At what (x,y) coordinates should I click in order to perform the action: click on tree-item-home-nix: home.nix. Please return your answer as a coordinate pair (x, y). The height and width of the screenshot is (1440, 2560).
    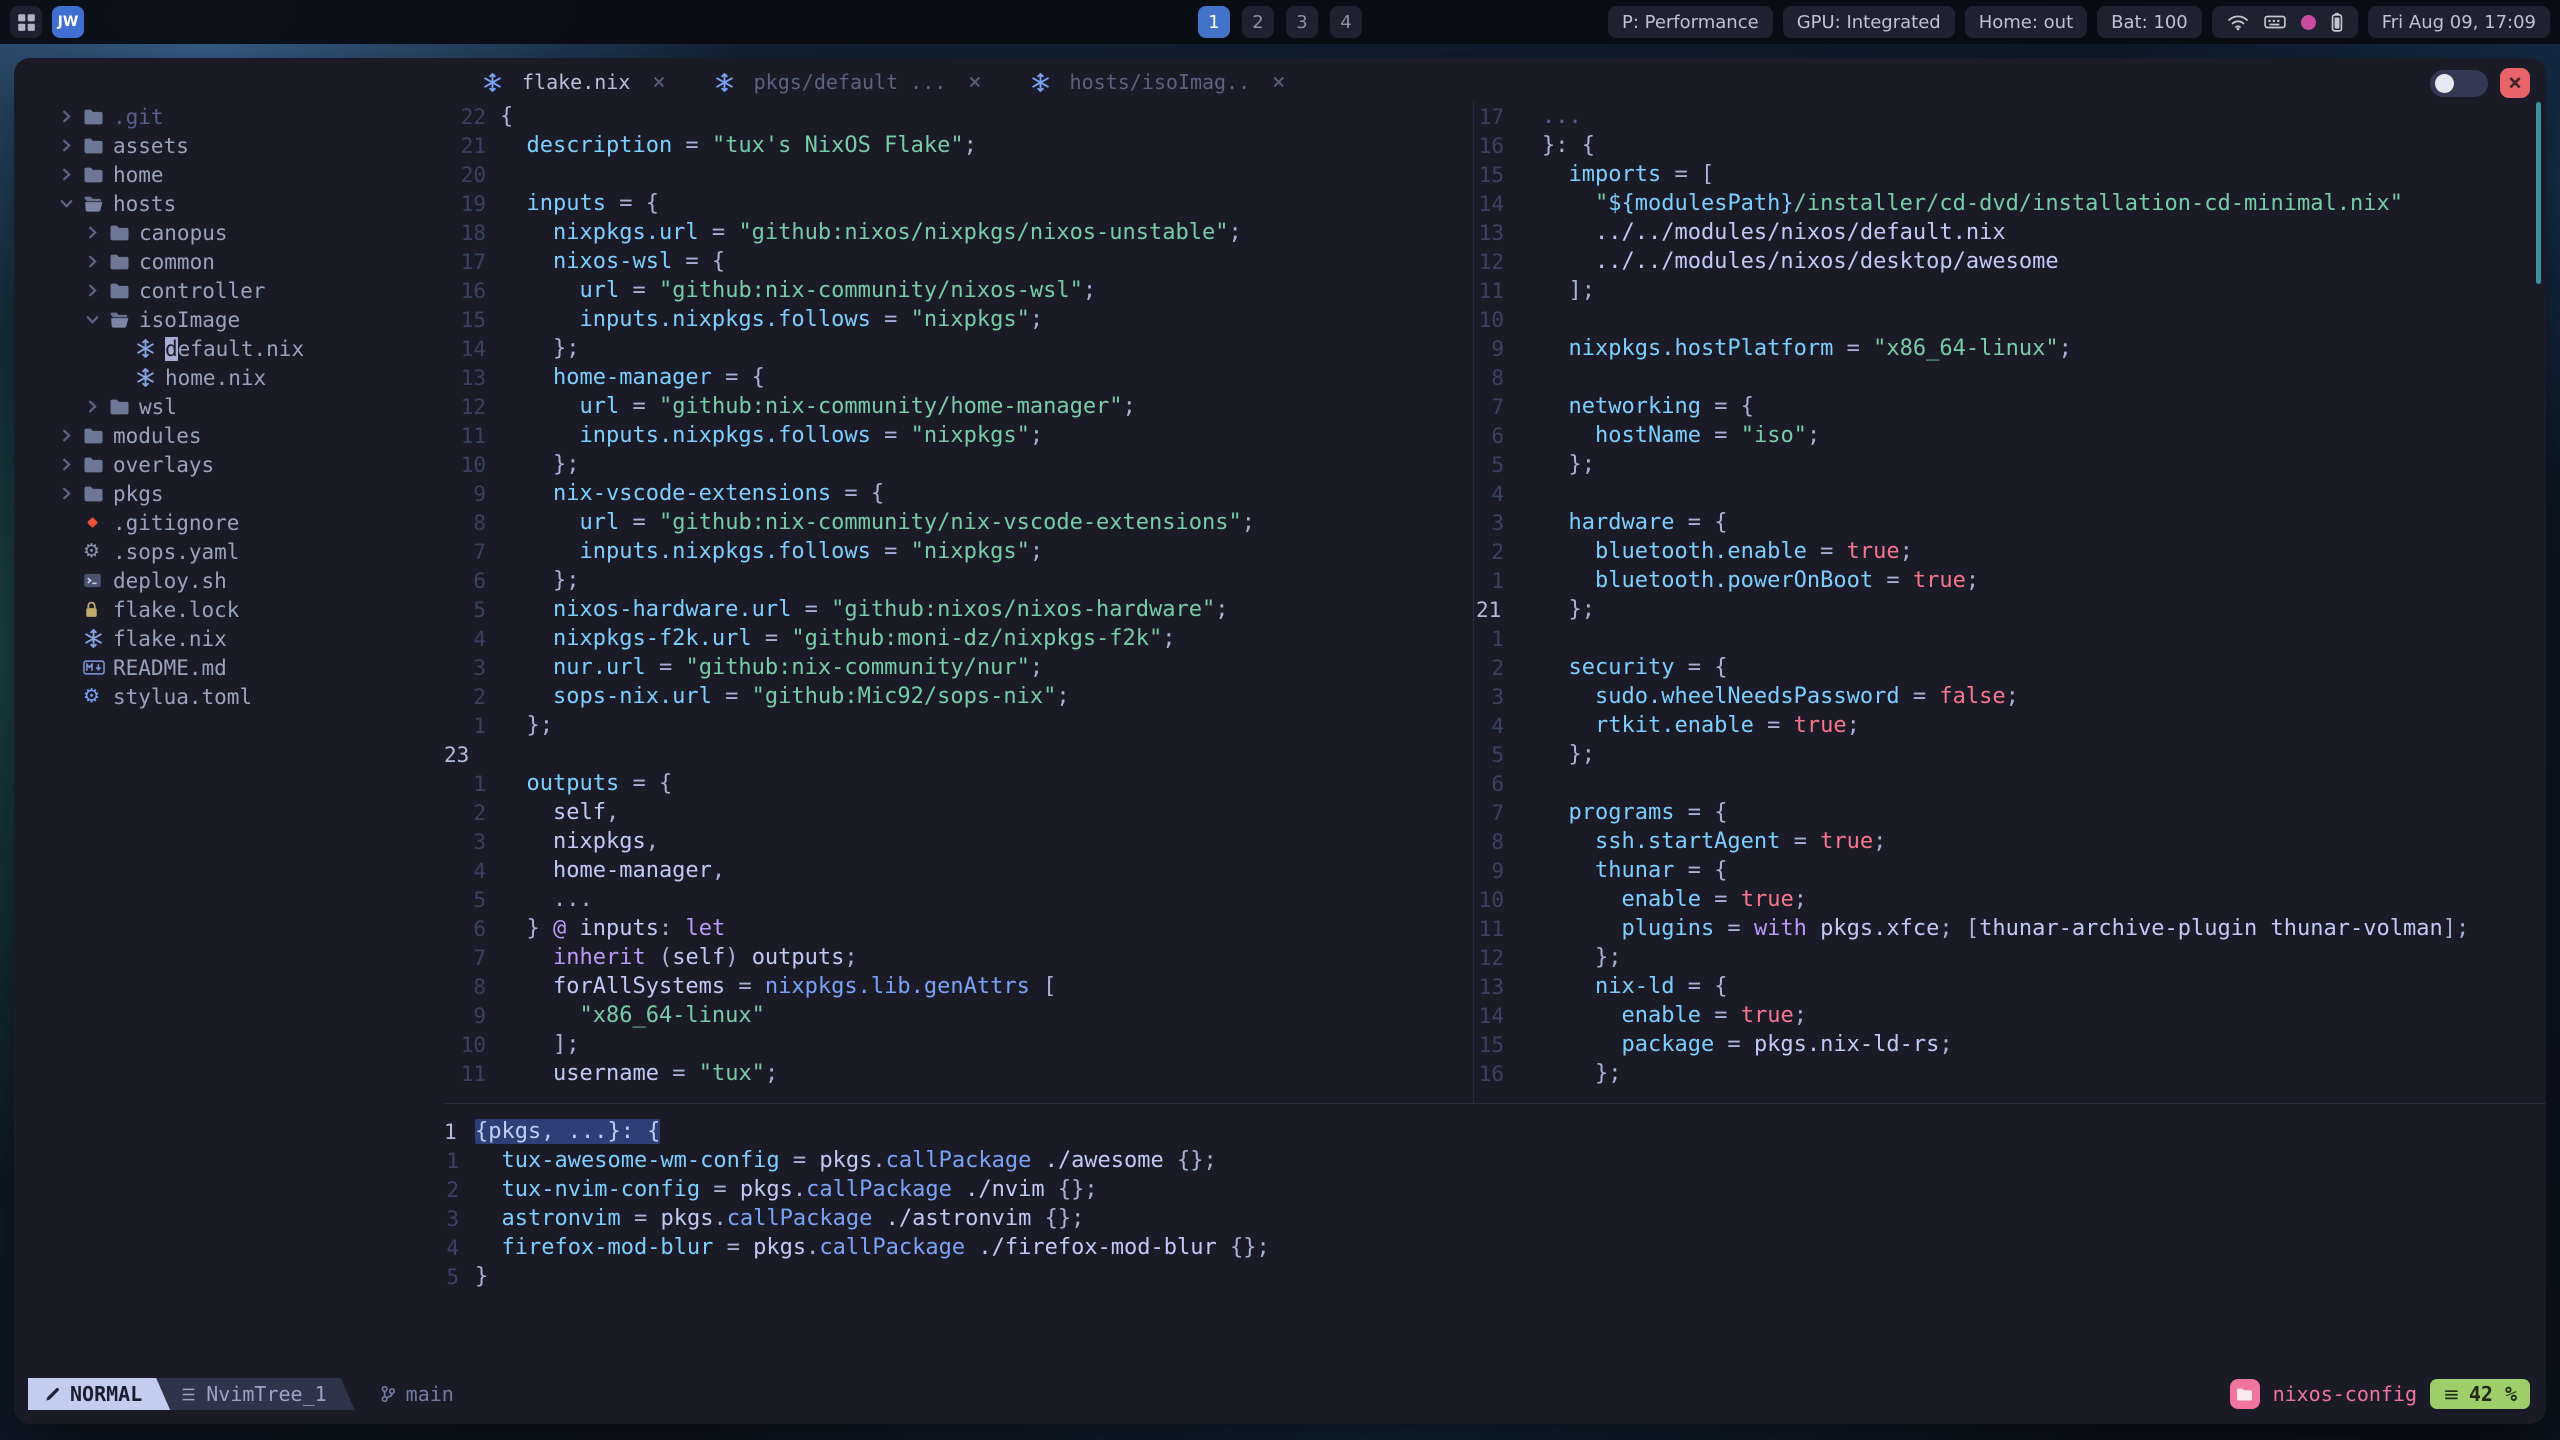
    Looking at the image, I should click on (228, 377).